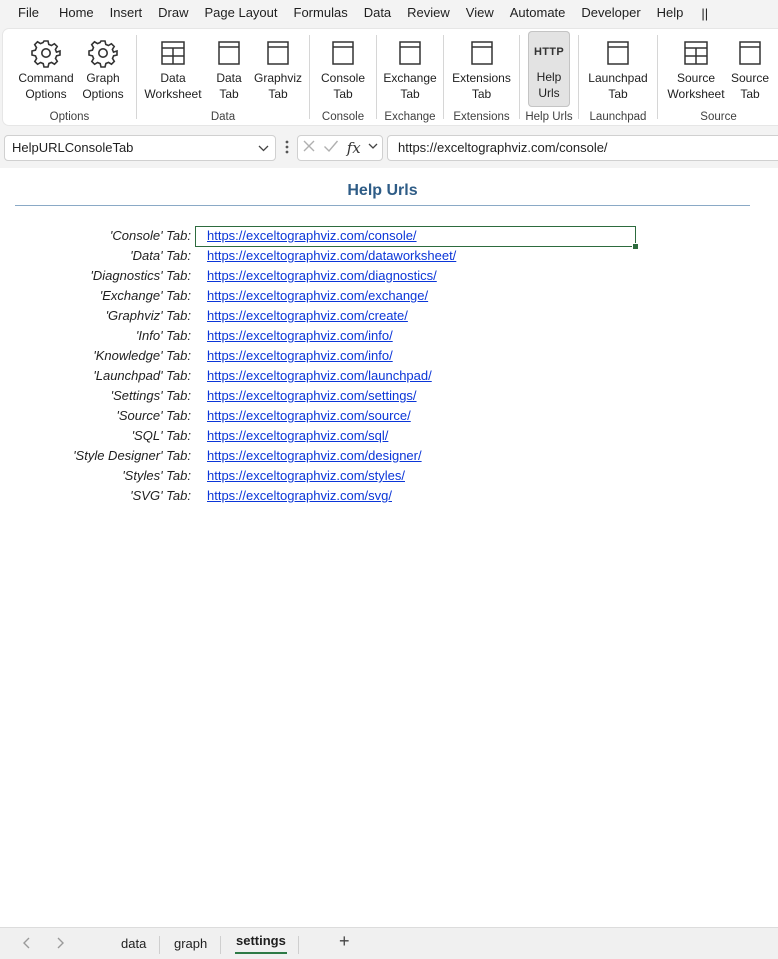 Image resolution: width=778 pixels, height=959 pixels. Describe the element at coordinates (618, 69) in the screenshot. I see `launchpad-tab-button: Launchpad Tab` at that location.